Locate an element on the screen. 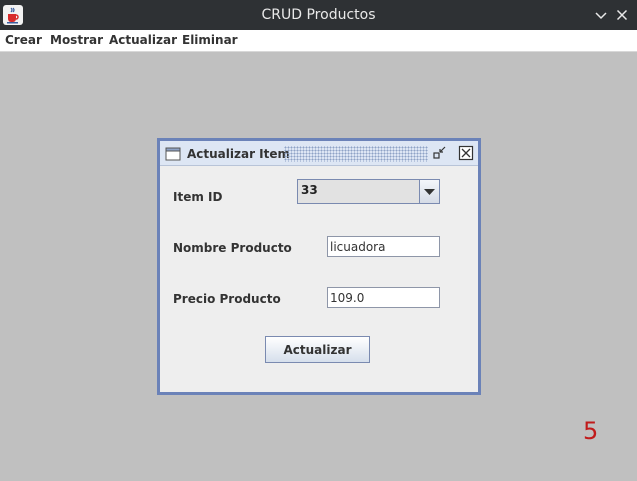 This screenshot has height=481, width=637. item-id-selected-value: 33 is located at coordinates (309, 190).